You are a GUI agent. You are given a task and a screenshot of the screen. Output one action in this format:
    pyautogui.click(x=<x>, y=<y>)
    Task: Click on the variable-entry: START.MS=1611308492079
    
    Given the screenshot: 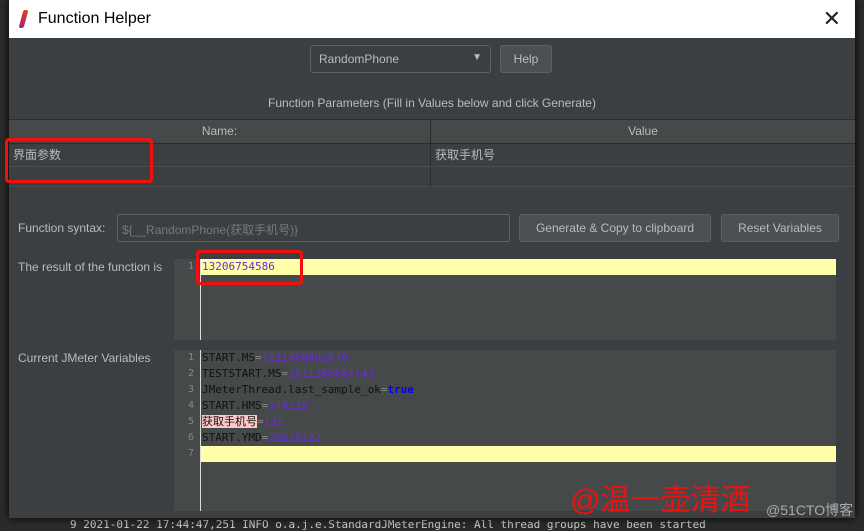 What is the action you would take?
    pyautogui.click(x=275, y=357)
    